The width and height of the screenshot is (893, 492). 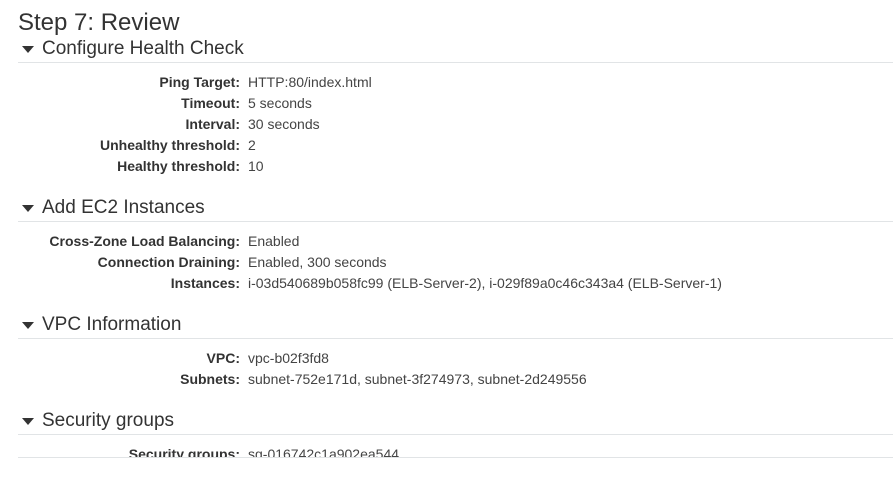 What do you see at coordinates (310, 82) in the screenshot?
I see `detail-value: HTTP:80/index.html` at bounding box center [310, 82].